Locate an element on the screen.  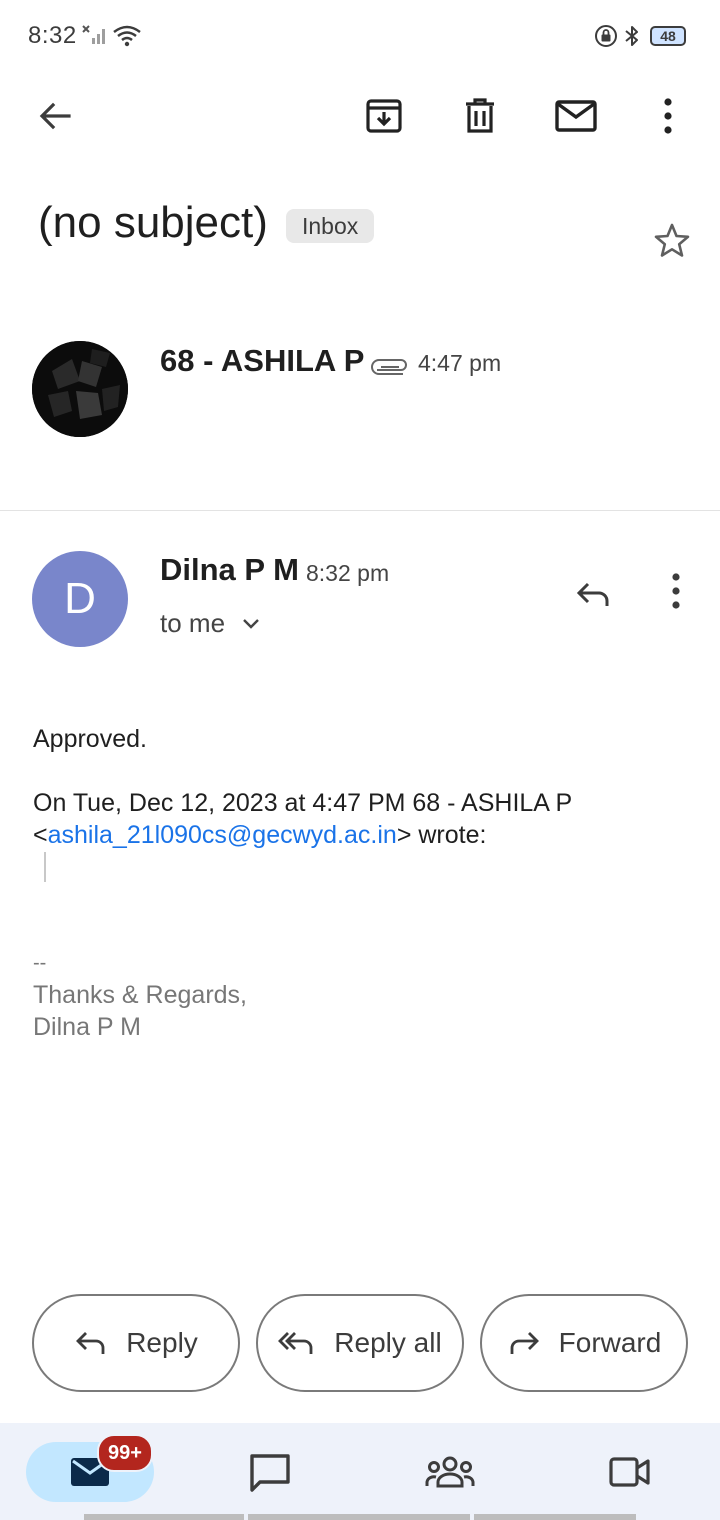
message-time: 8:32 pm is located at coordinates (348, 573).